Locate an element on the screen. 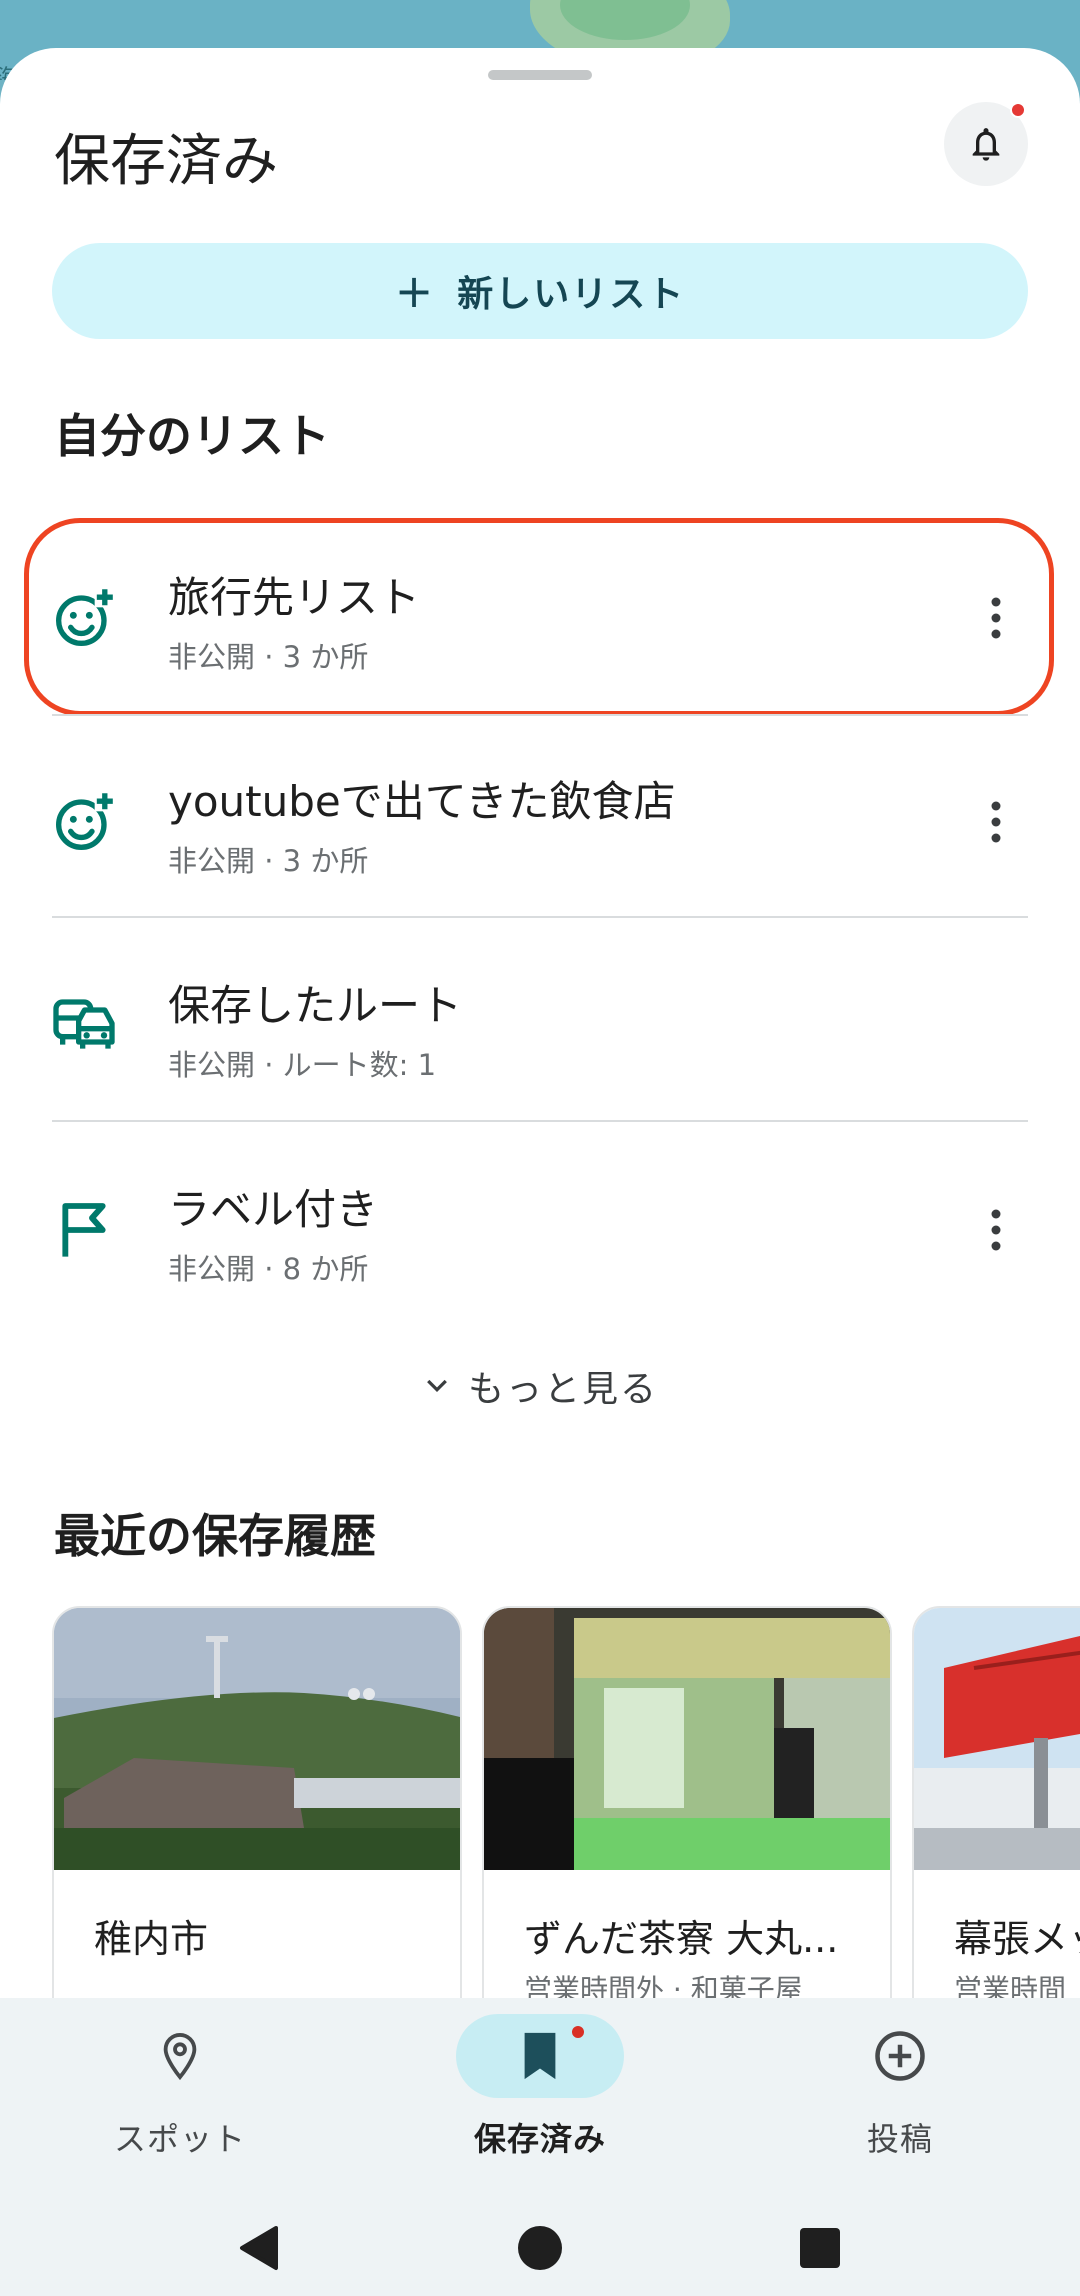 The width and height of the screenshot is (1080, 2296). nav-saved-pill is located at coordinates (540, 2056).